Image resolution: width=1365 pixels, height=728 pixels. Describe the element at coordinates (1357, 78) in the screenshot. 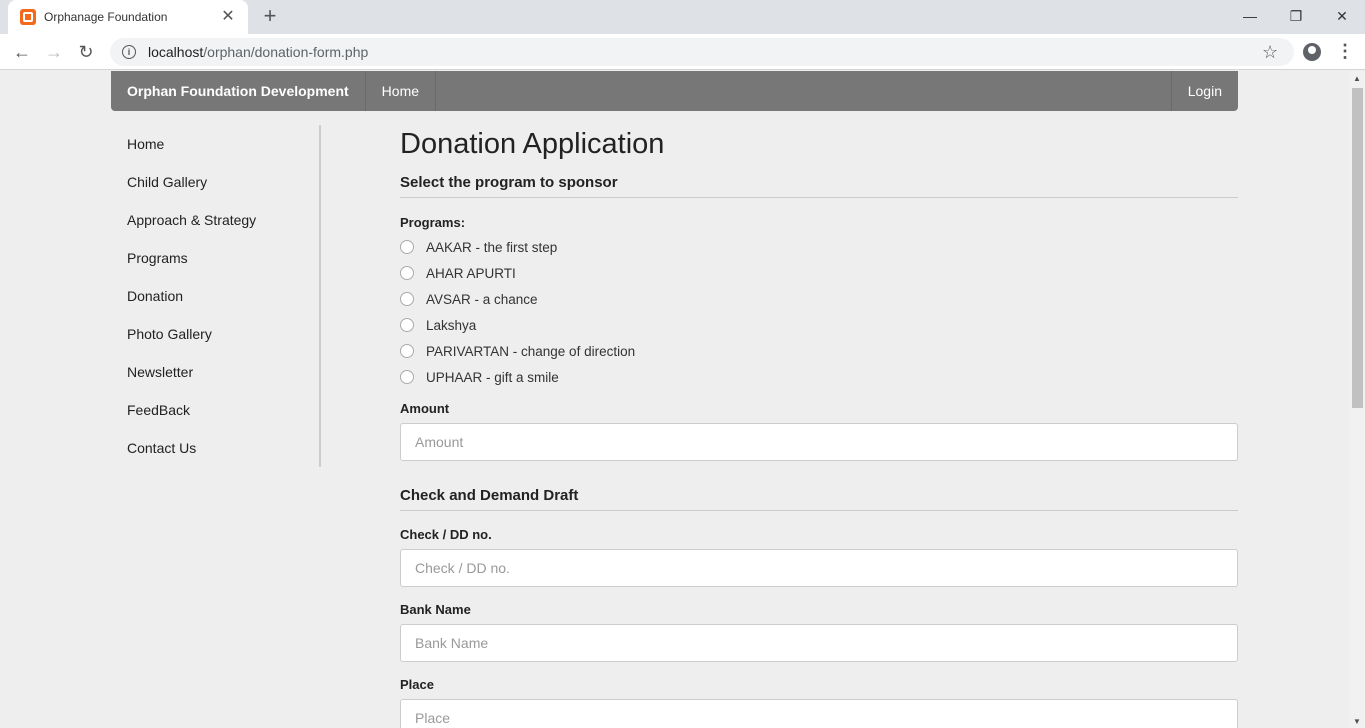

I see `scroll-up-icon: ▲` at that location.